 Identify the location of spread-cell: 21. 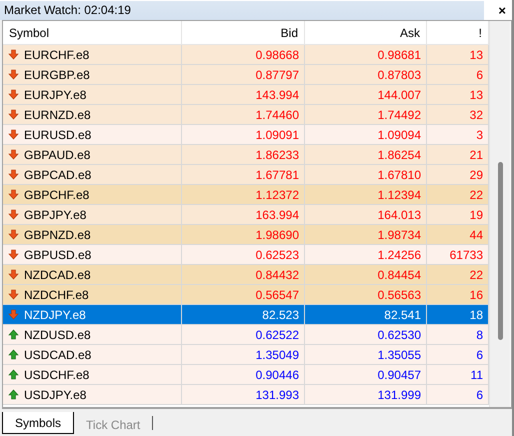
(458, 155).